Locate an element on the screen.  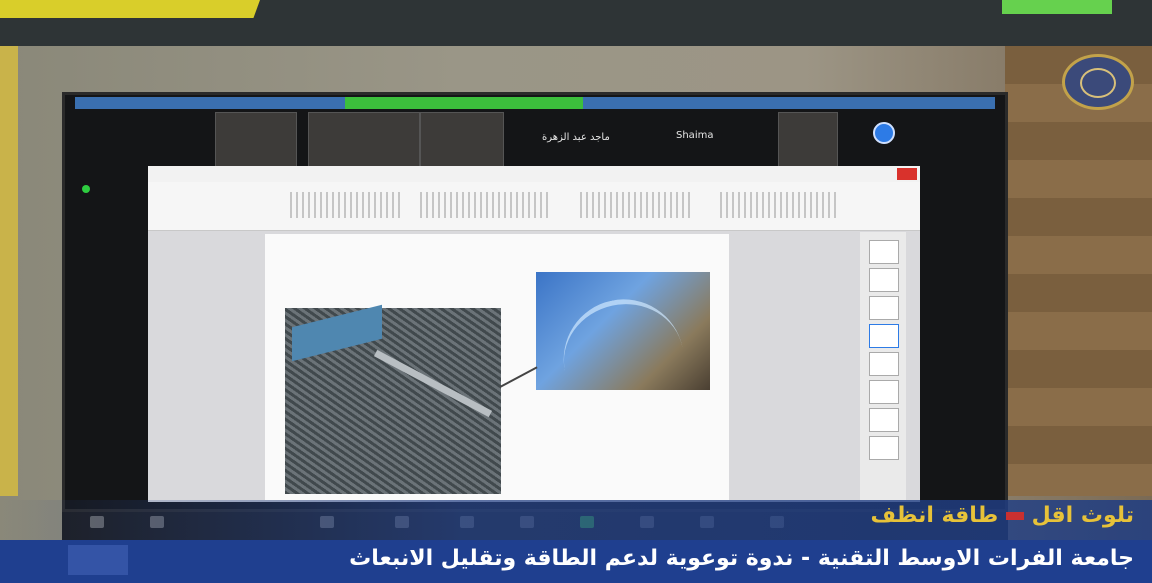
headline-separator is located at coordinates (1014, 516).